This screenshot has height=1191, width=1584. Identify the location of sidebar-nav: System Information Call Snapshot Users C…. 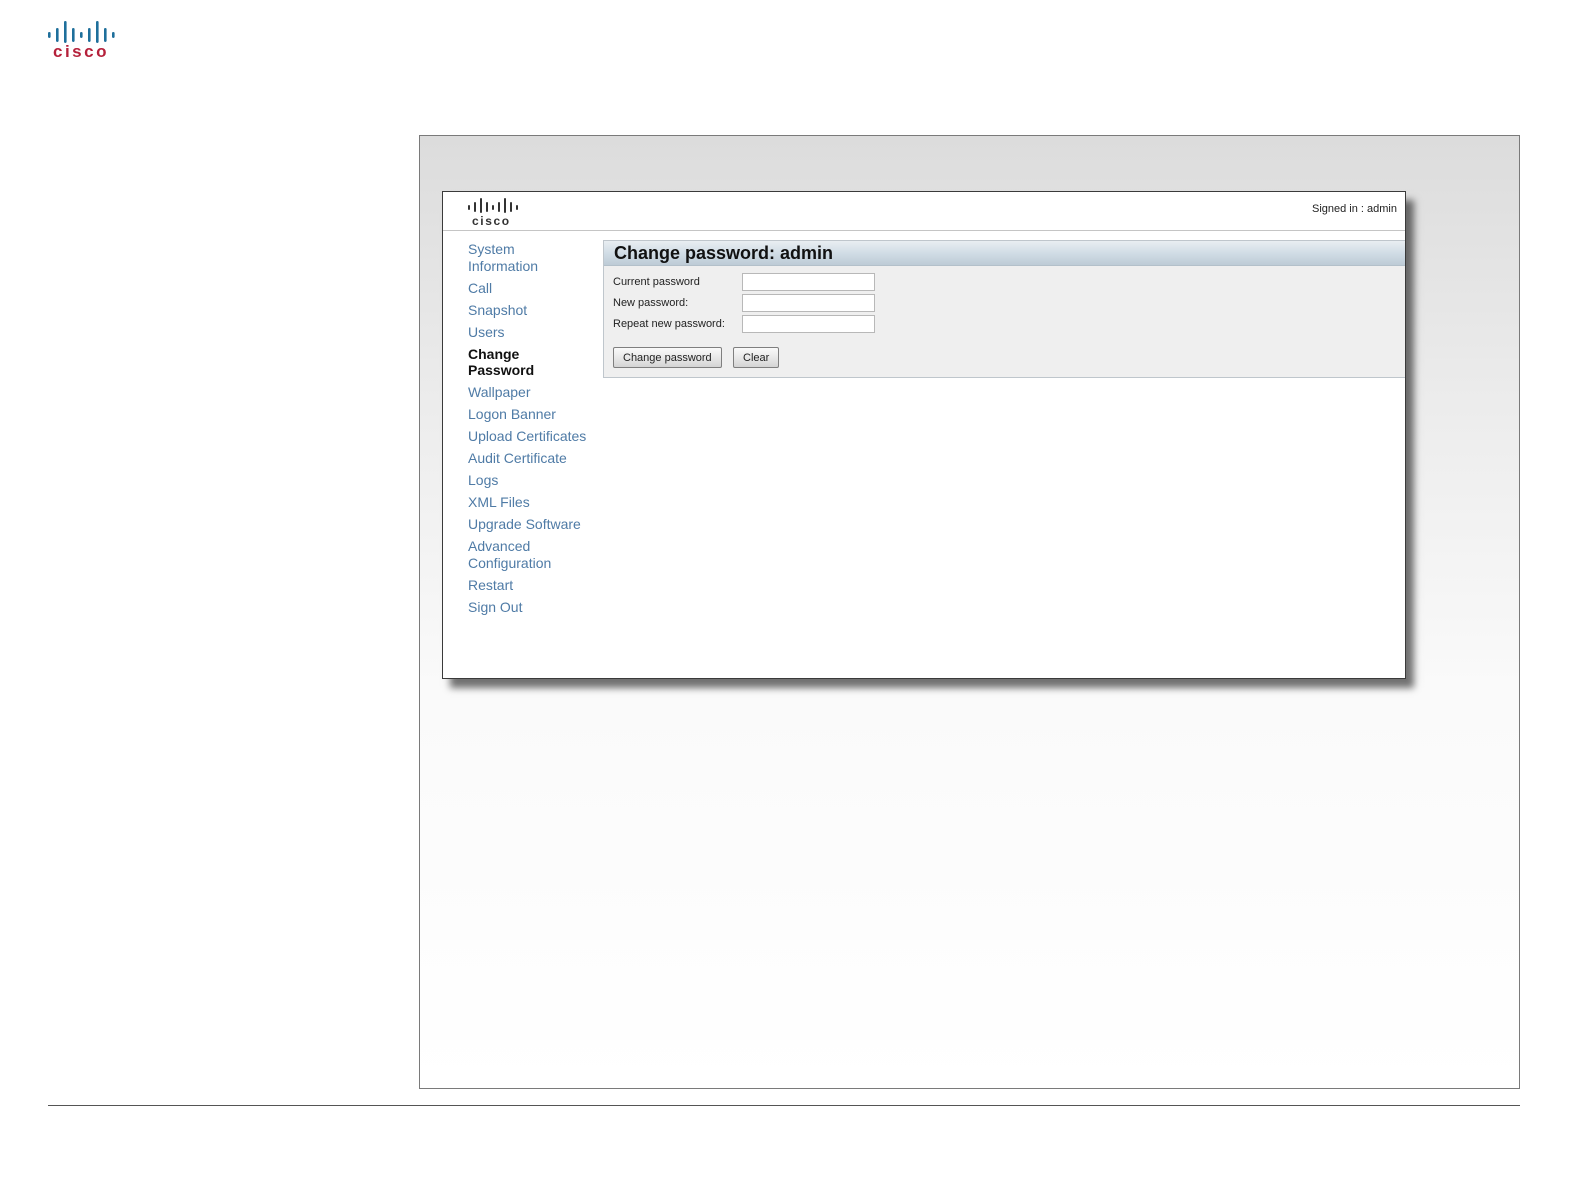
(538, 431).